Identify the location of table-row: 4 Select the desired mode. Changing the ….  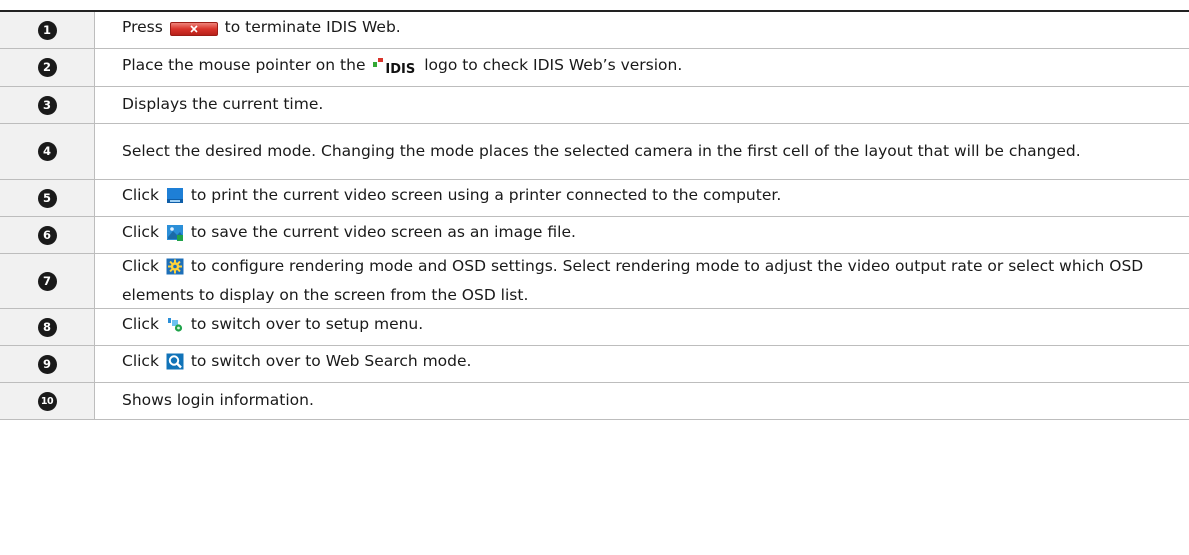
(594, 151).